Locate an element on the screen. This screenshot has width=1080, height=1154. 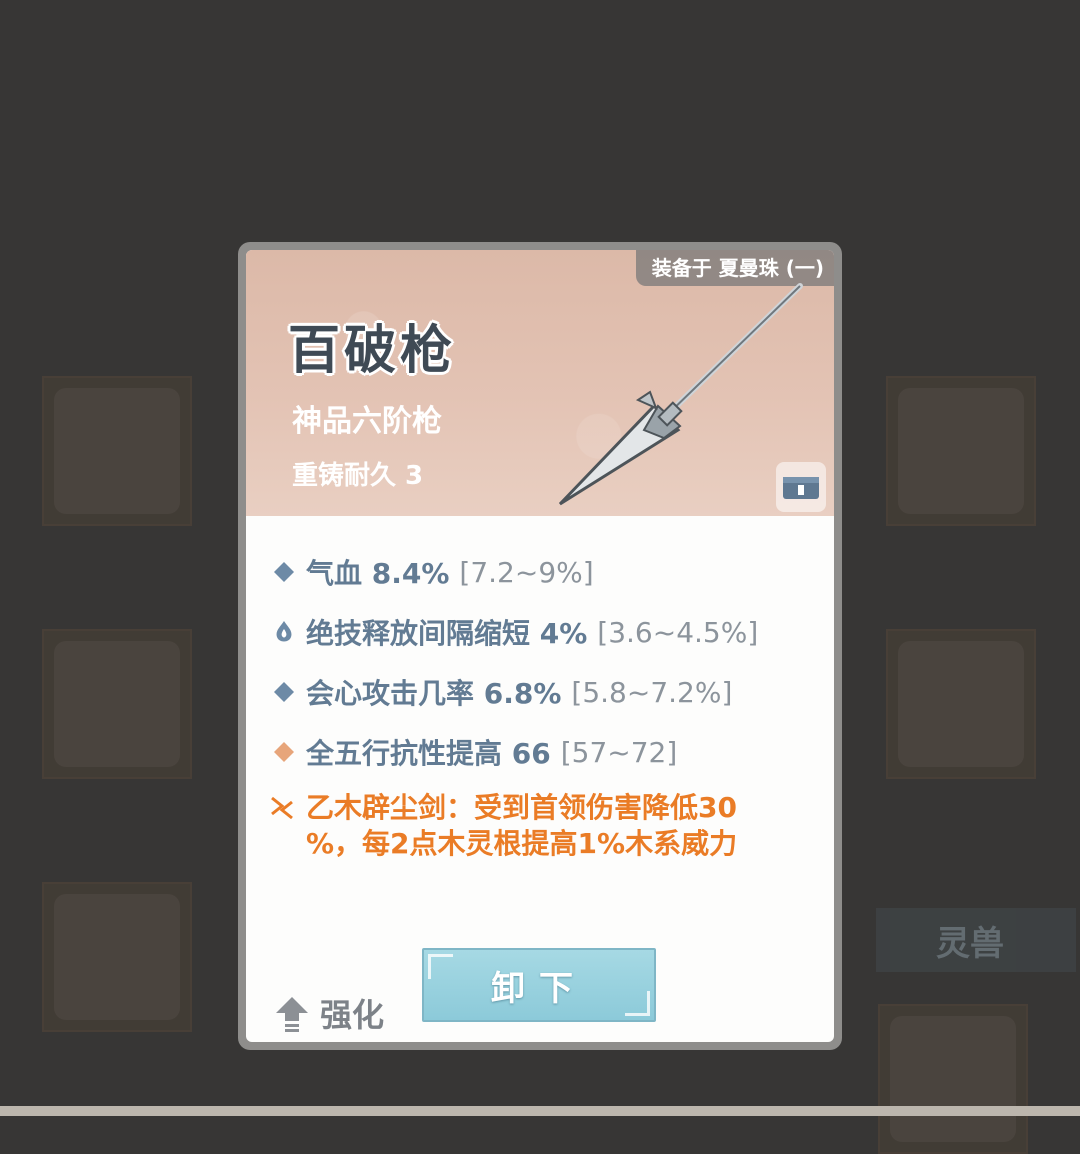
bg-equip-slot-medicine is located at coordinates (961, 451).